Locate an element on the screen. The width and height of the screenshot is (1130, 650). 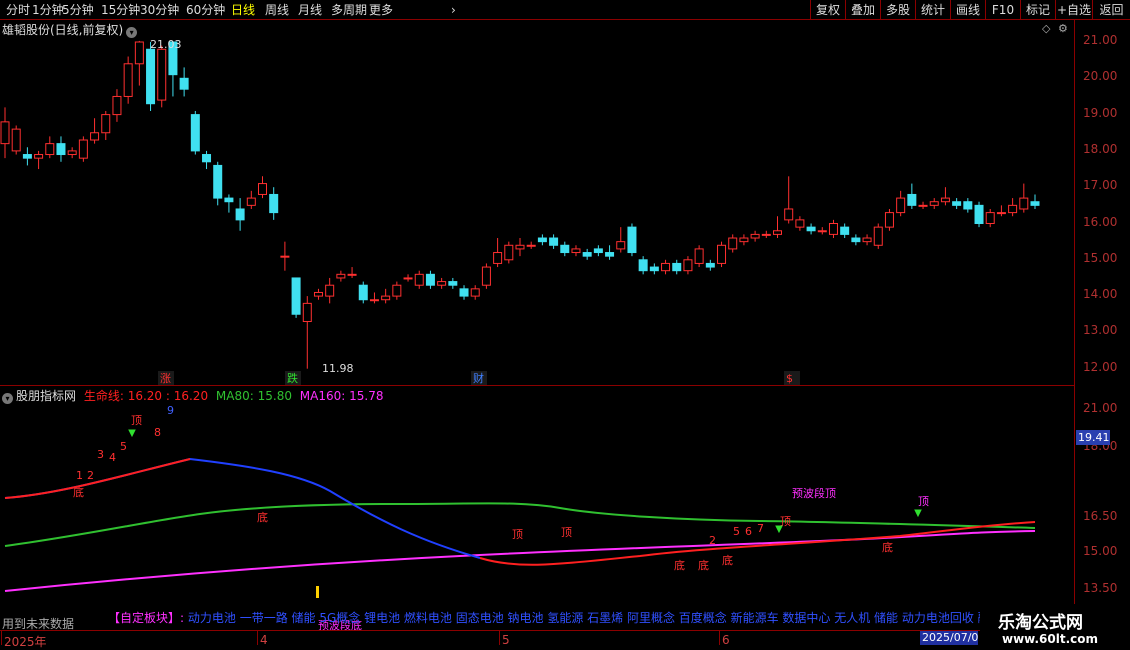
period-tab-6: 日线 is located at coordinates (243, 10).